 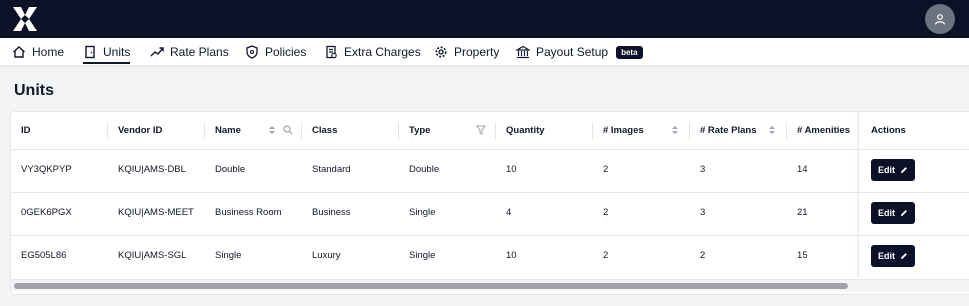 What do you see at coordinates (286, 52) in the screenshot?
I see `nav-item-label: Policies` at bounding box center [286, 52].